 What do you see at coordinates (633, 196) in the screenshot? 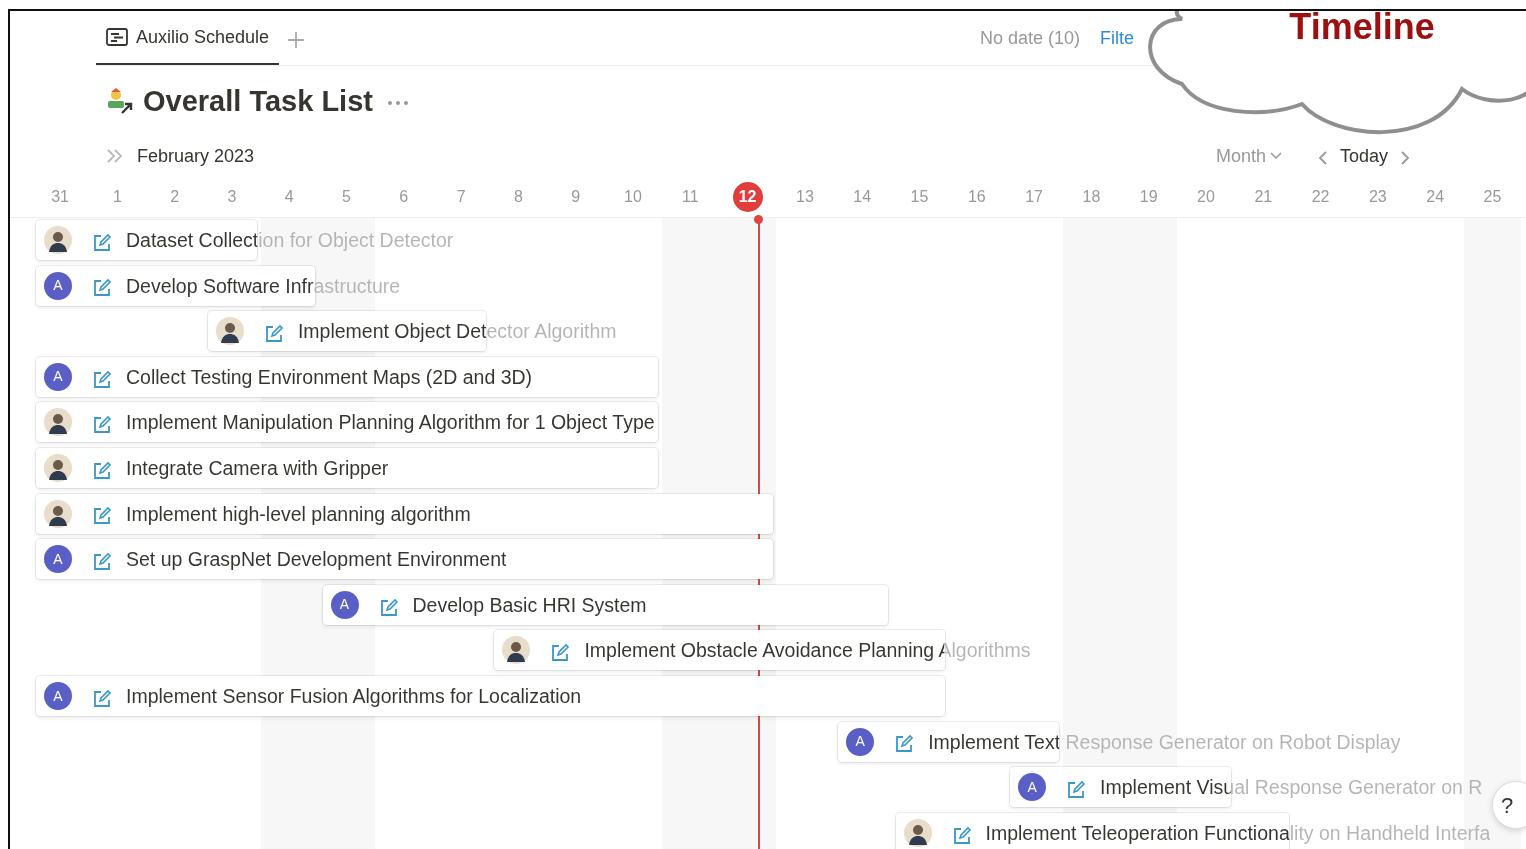
I see `day-label: 10` at bounding box center [633, 196].